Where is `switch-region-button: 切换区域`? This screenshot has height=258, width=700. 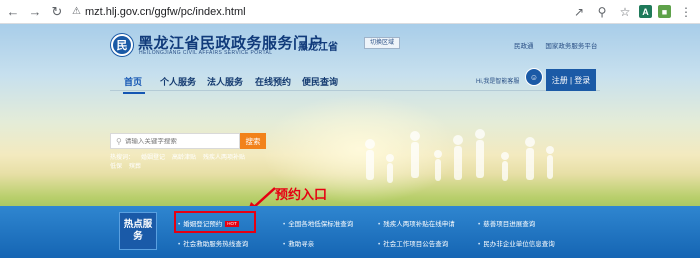
switch-region-button: 切换区域 is located at coordinates (382, 43).